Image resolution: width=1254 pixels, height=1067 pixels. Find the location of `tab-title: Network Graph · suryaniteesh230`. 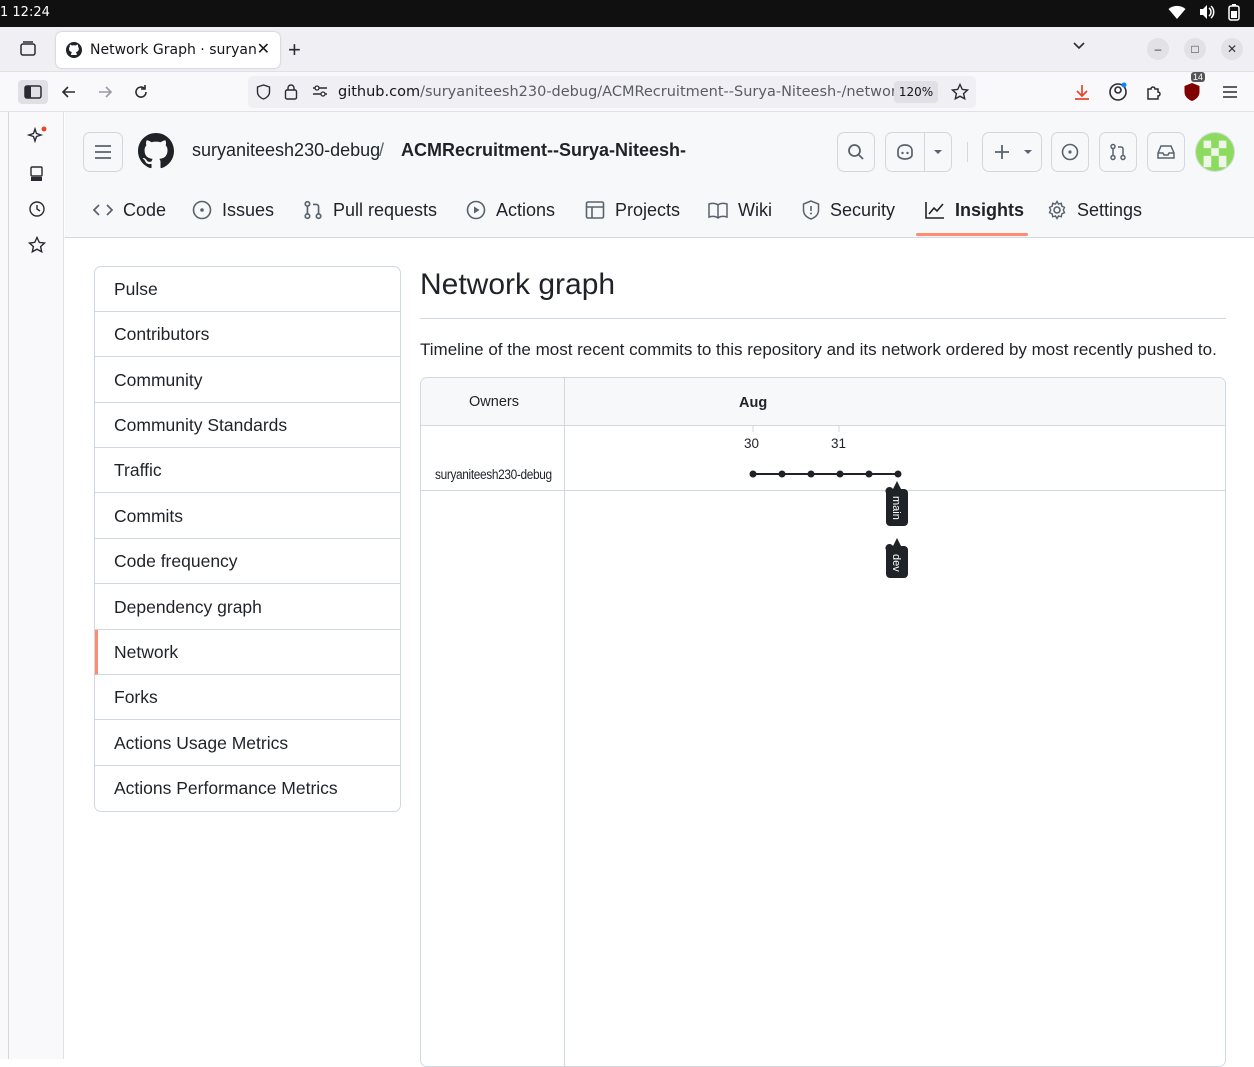

tab-title: Network Graph · suryaniteesh230 is located at coordinates (173, 50).